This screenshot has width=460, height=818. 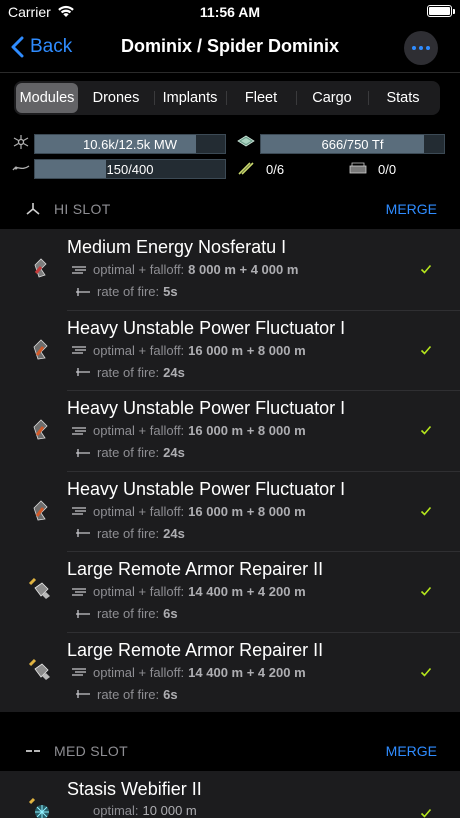 I want to click on module-name: Stasis Webifier II, so click(x=134, y=789).